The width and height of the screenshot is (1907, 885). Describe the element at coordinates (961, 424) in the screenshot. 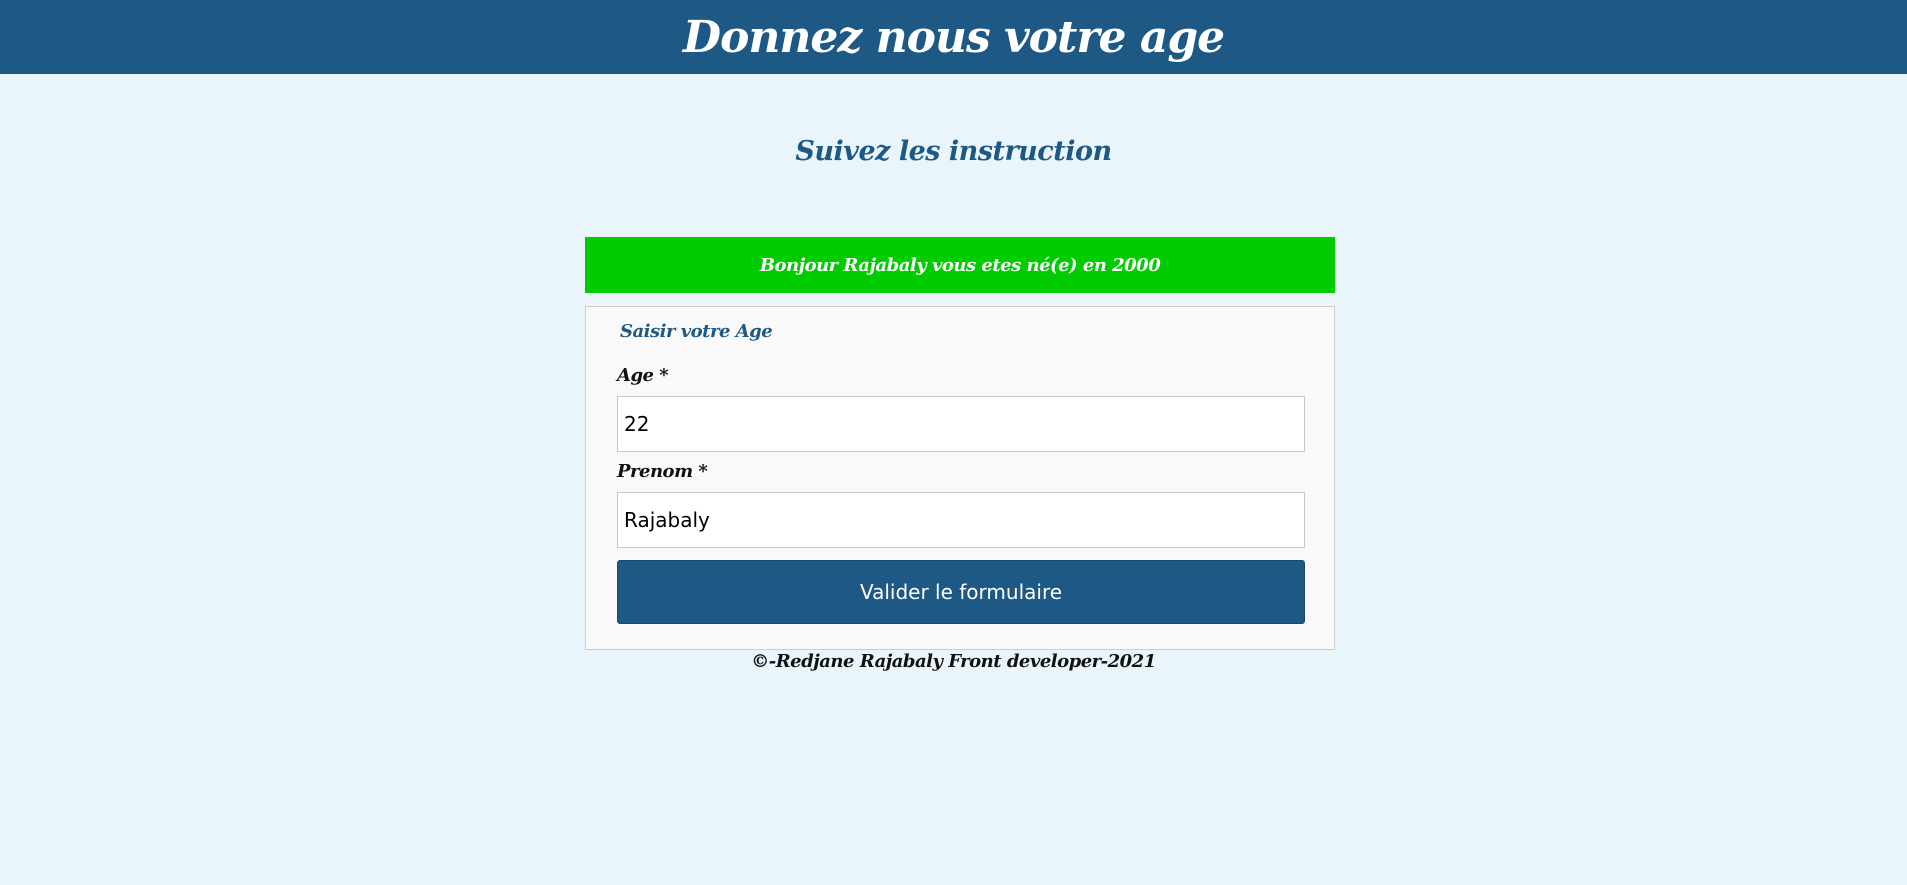

I see `age-input` at that location.